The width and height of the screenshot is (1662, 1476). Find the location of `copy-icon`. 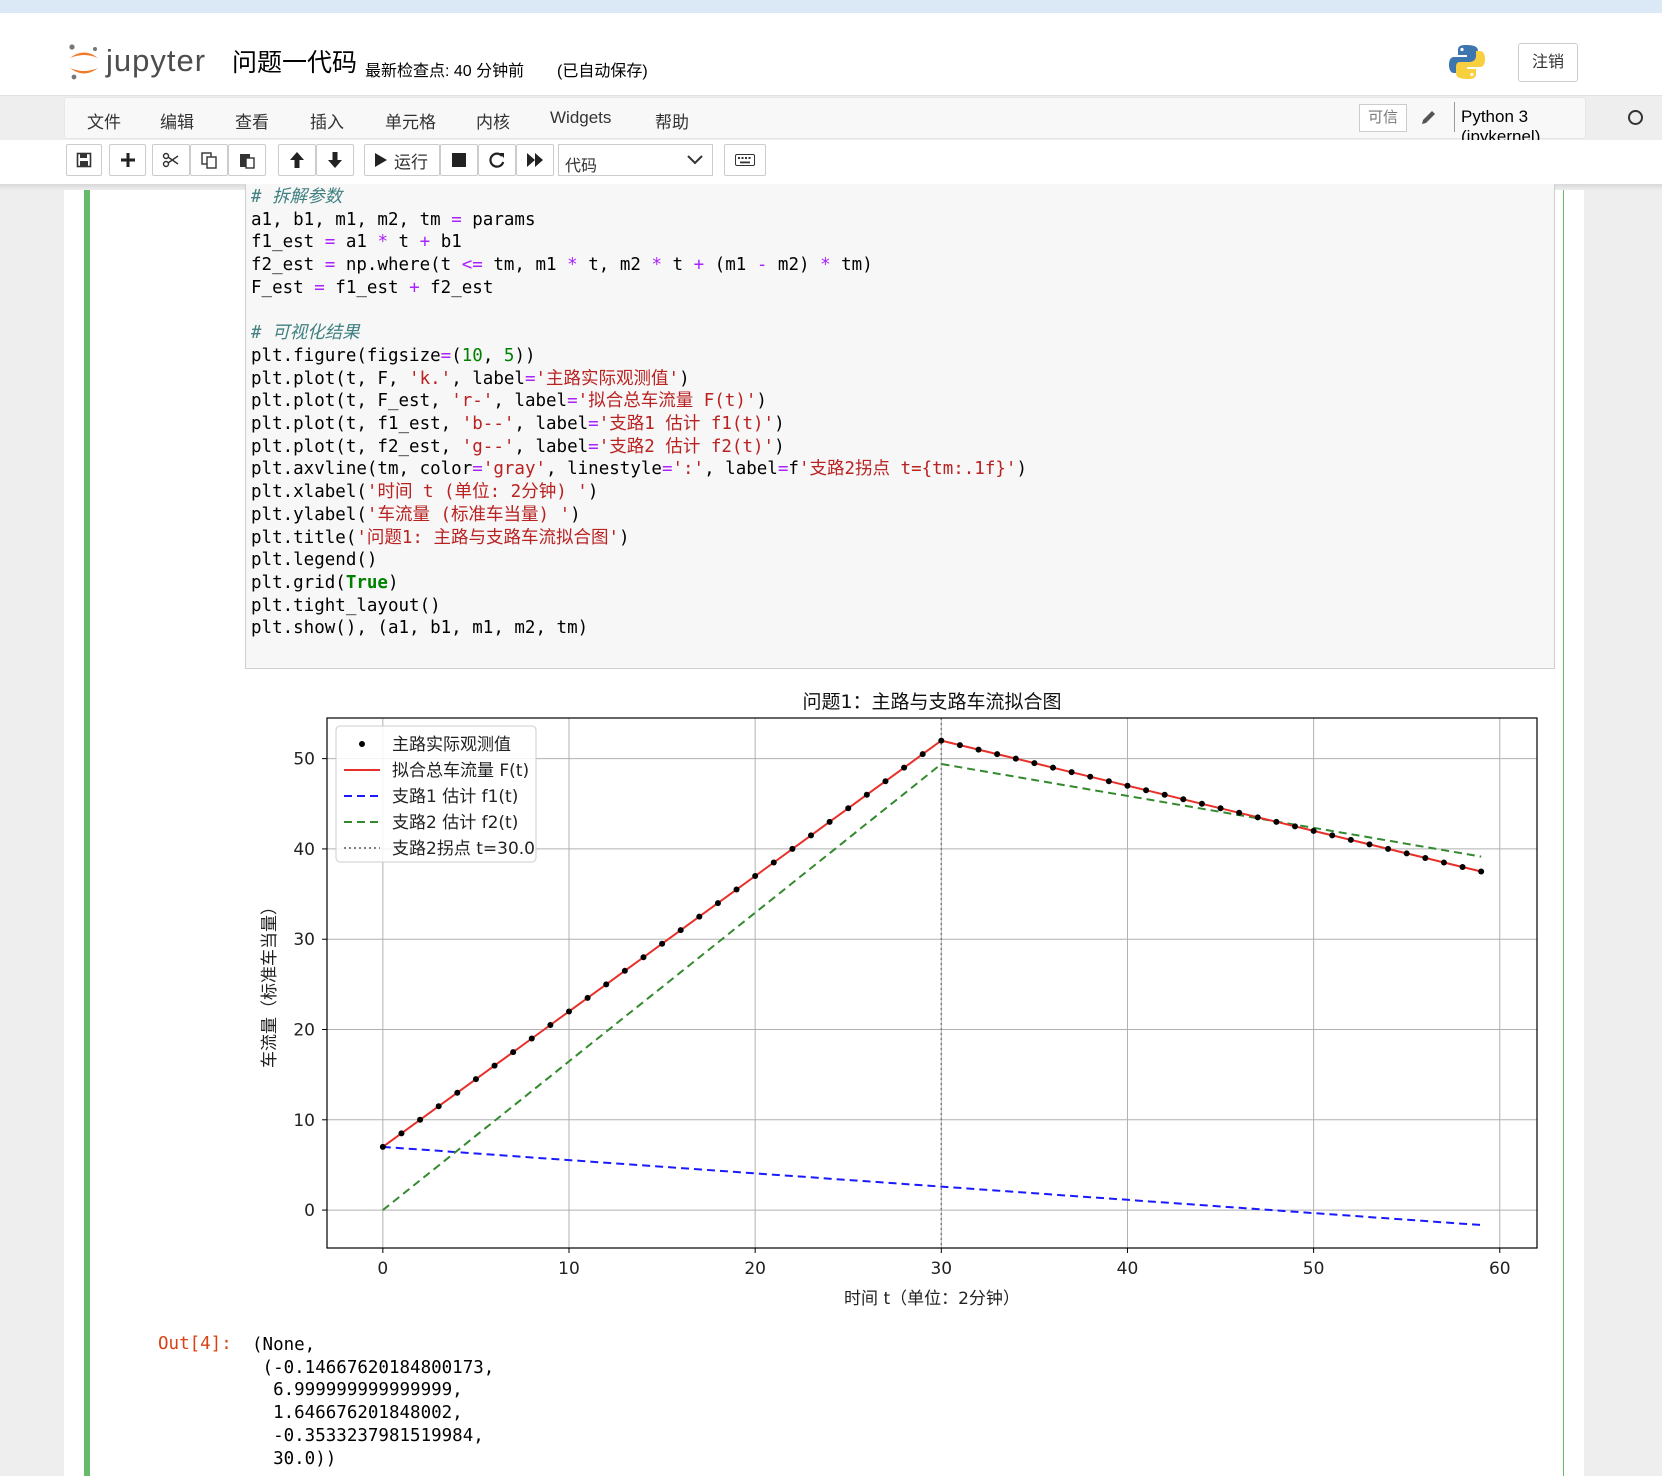

copy-icon is located at coordinates (209, 160).